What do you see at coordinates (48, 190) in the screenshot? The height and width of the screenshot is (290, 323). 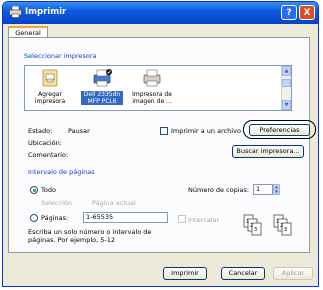 I see `all-pages-label: Todo` at bounding box center [48, 190].